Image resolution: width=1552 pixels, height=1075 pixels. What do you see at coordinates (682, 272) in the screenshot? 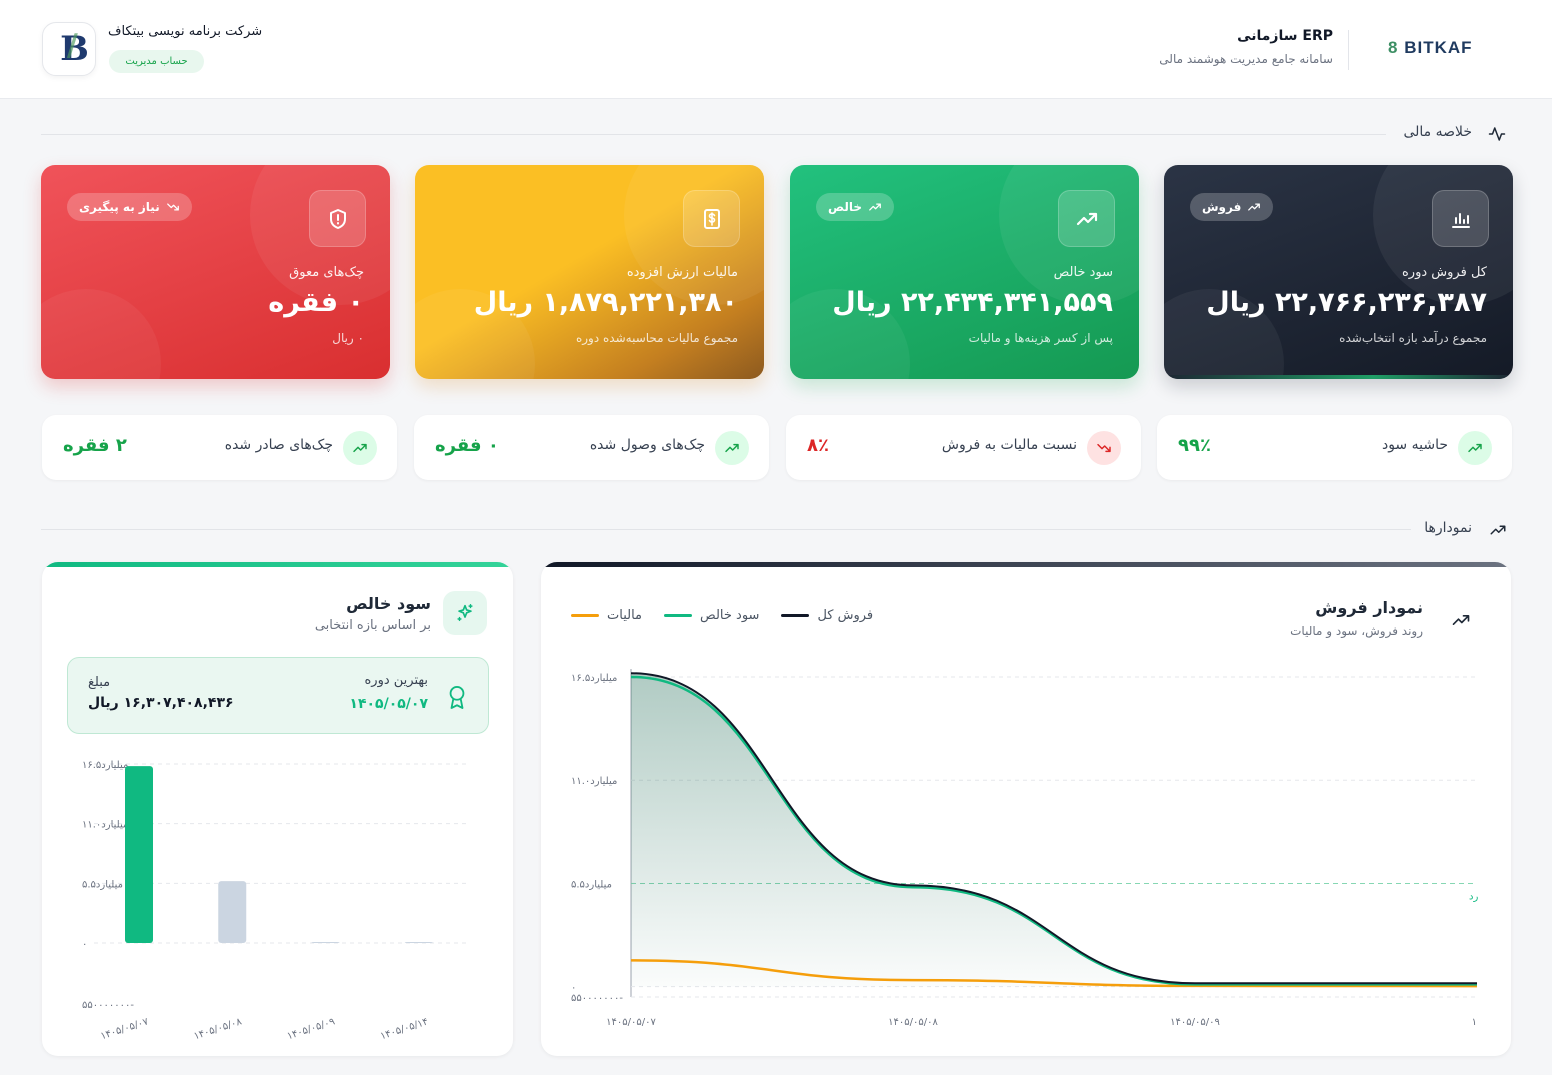
I see `kpi-label: مالیات ارزش افزوده` at bounding box center [682, 272].